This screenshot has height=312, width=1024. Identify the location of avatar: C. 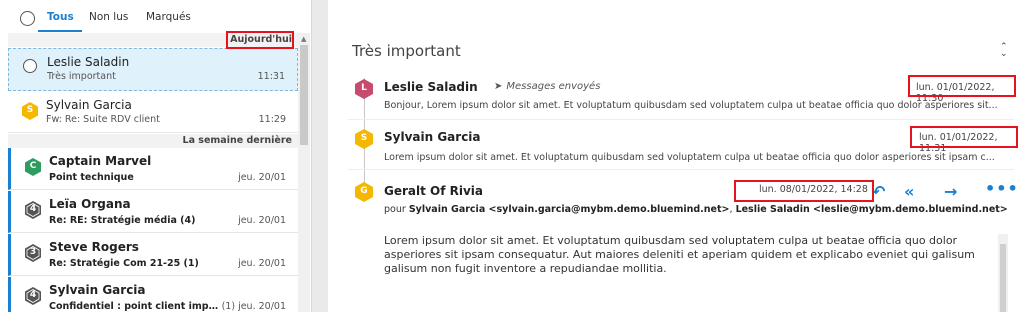
(33, 167).